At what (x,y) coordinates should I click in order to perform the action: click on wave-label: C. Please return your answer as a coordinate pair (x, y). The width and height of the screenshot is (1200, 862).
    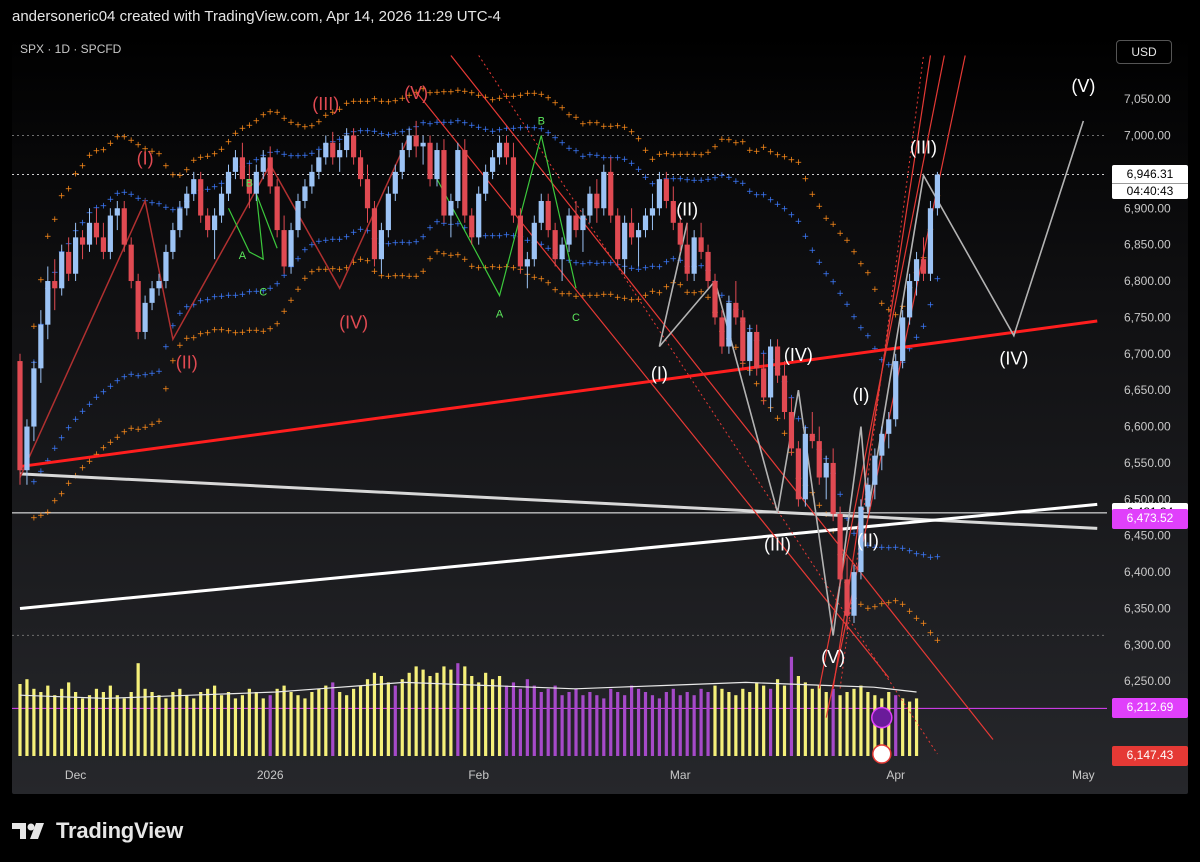
    Looking at the image, I should click on (576, 318).